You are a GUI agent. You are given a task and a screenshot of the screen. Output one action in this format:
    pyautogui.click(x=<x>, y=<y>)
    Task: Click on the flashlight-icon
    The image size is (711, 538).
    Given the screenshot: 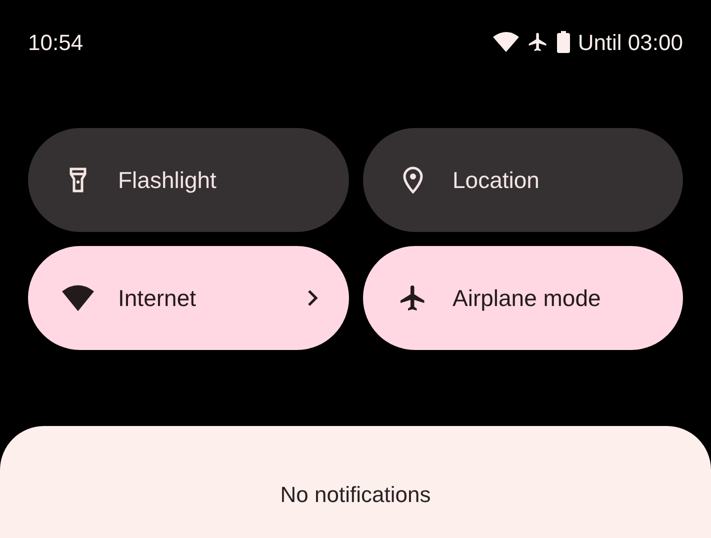 What is the action you would take?
    pyautogui.click(x=78, y=180)
    